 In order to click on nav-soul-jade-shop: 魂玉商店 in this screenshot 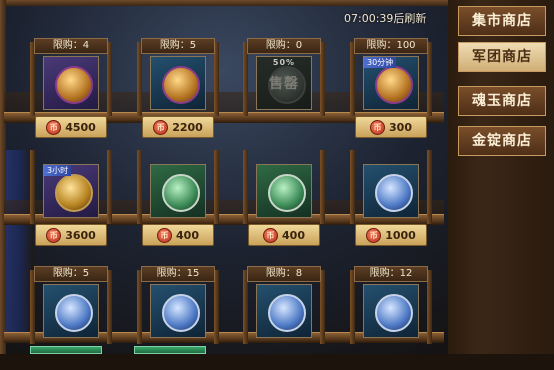, I will do `click(502, 101)`.